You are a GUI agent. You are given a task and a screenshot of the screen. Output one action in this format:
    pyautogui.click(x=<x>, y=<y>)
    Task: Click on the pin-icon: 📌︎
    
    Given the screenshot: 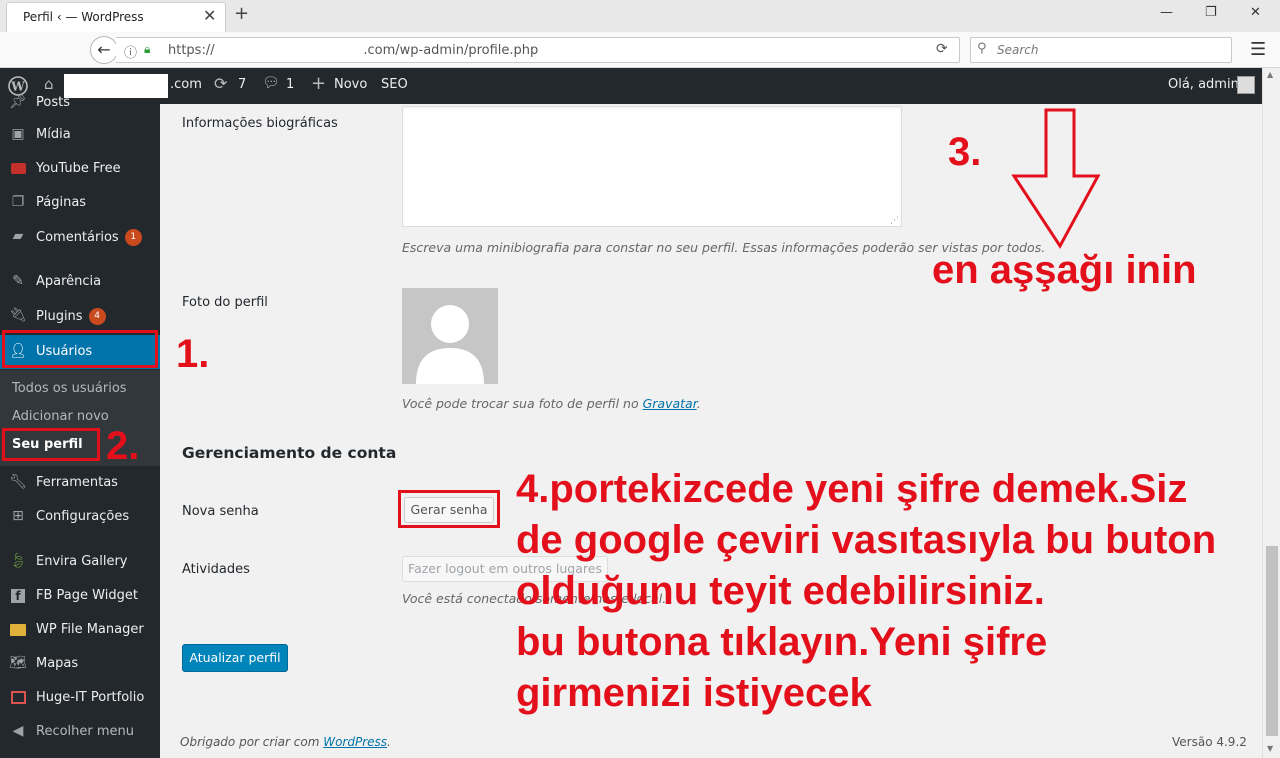 What is the action you would take?
    pyautogui.click(x=18, y=102)
    